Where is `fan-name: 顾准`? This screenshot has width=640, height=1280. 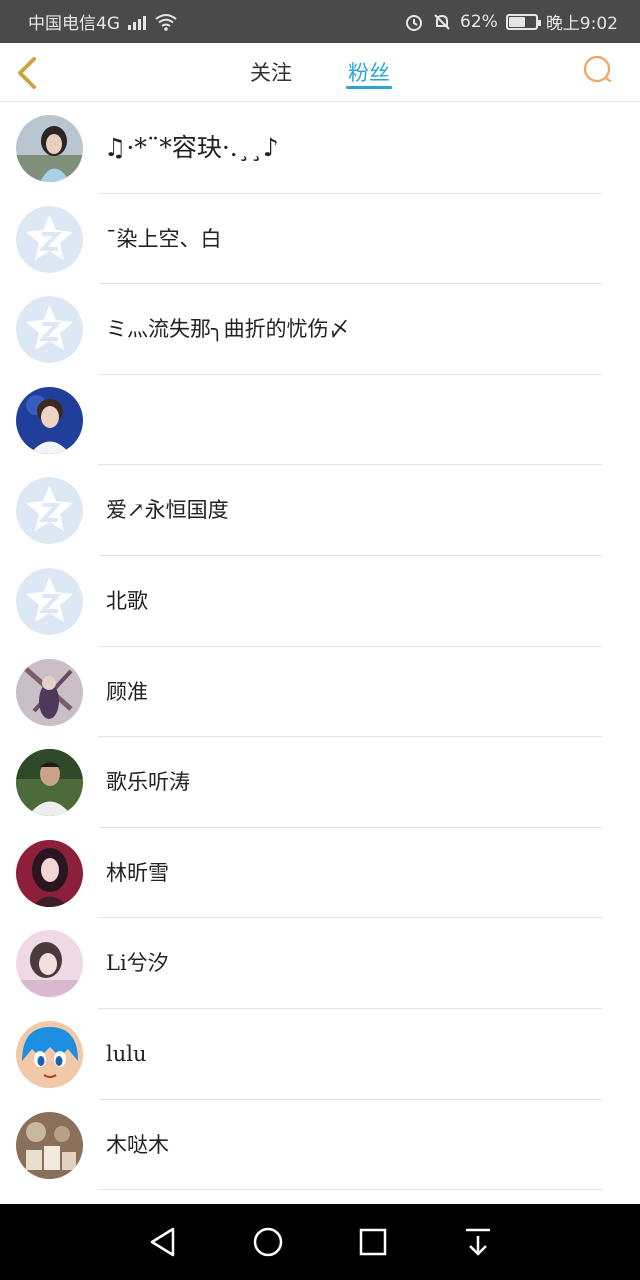
fan-name: 顾准 is located at coordinates (127, 691).